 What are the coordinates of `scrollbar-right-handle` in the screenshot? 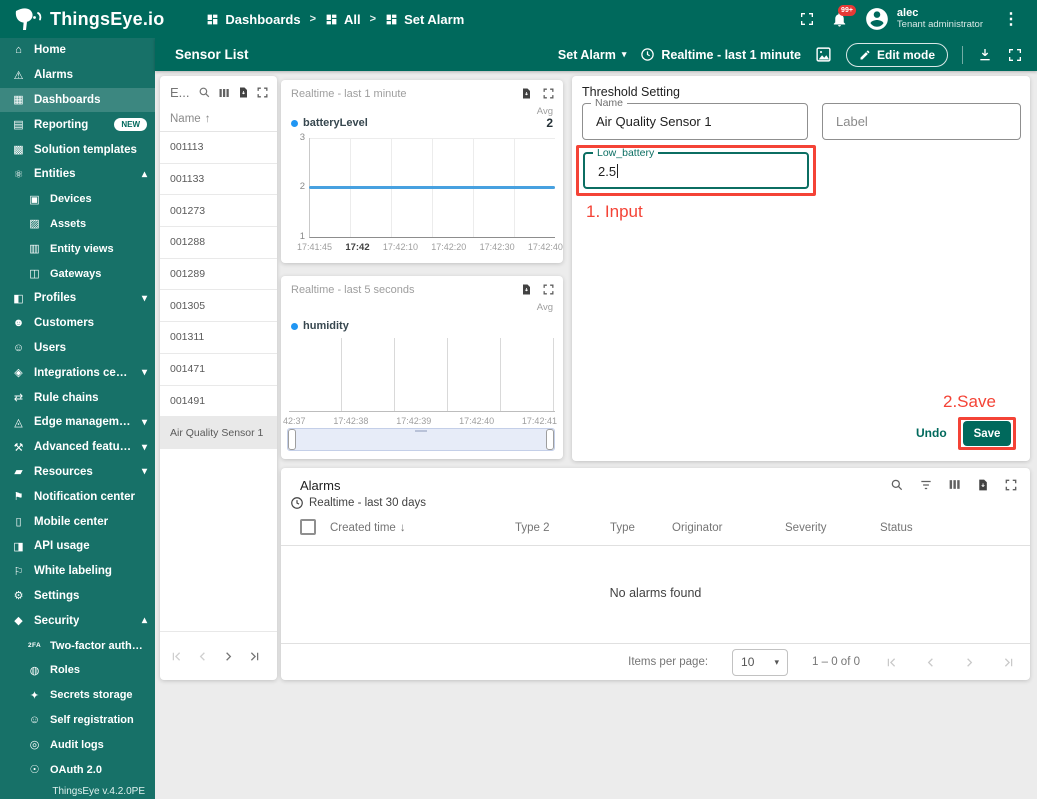 It's located at (550, 439).